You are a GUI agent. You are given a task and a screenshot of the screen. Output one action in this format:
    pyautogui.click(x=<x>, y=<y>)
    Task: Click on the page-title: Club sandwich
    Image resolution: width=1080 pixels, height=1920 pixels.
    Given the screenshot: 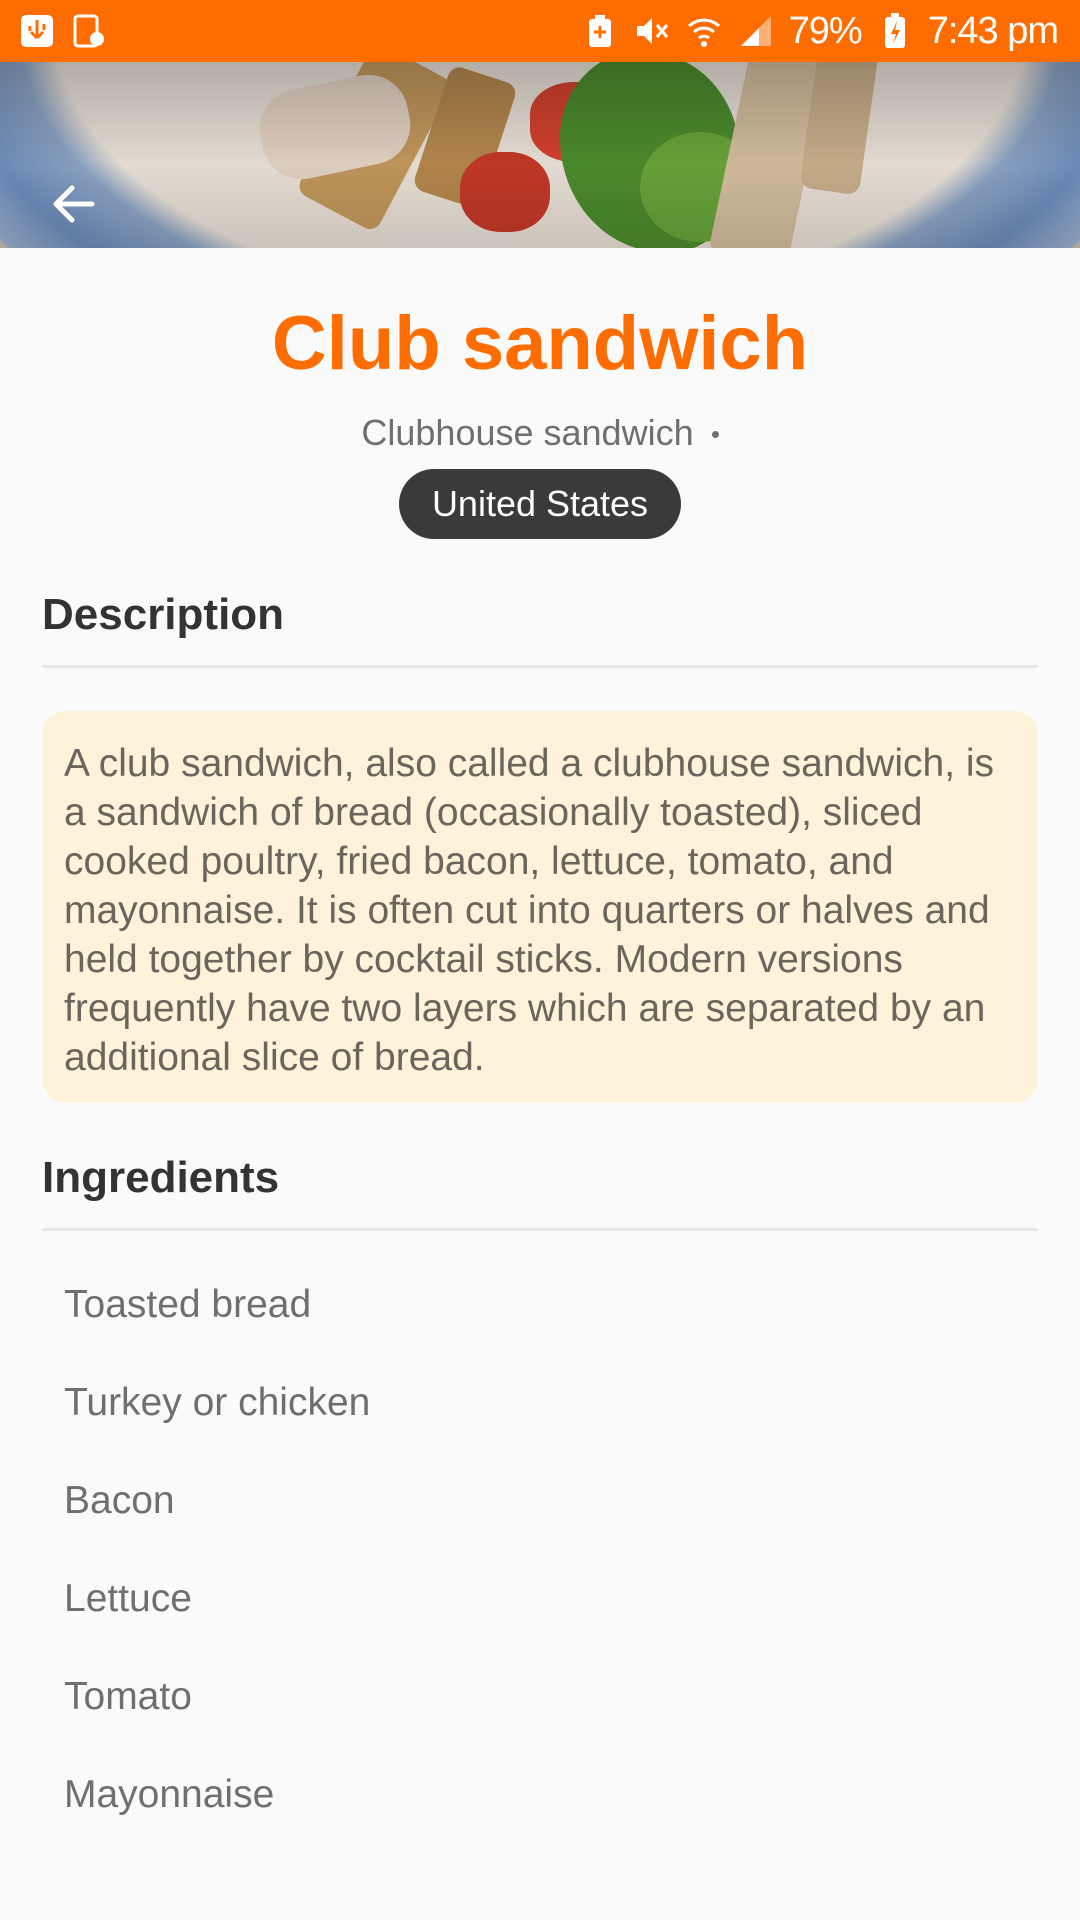 What is the action you would take?
    pyautogui.click(x=540, y=343)
    